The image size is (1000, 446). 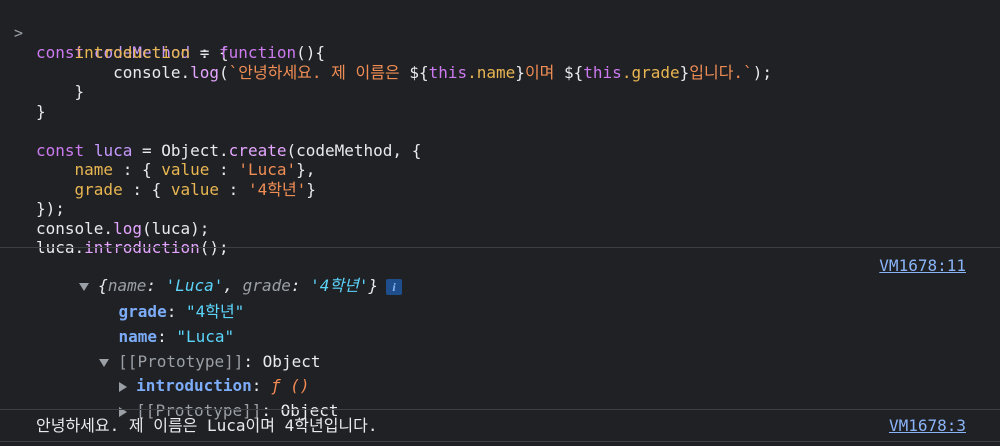 What do you see at coordinates (339, 285) in the screenshot?
I see `summary-value: '4학년'` at bounding box center [339, 285].